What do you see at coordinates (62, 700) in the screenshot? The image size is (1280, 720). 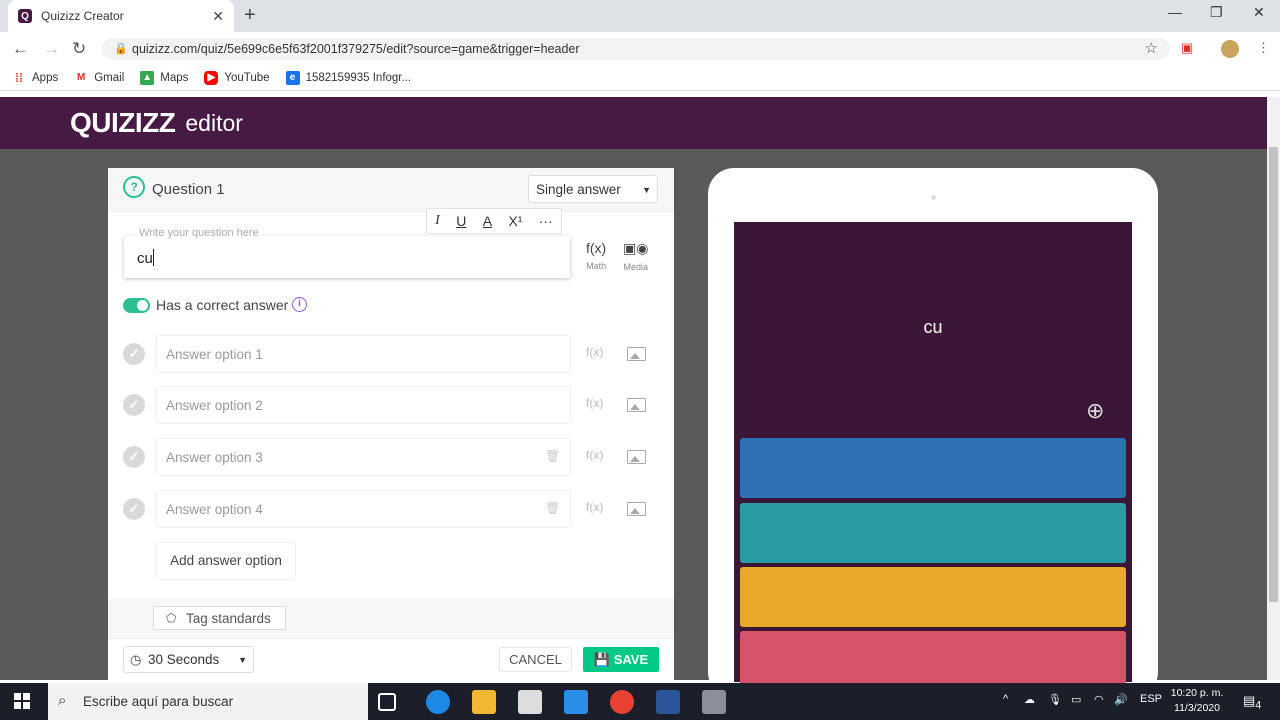 I see `search-icon: ⌕` at bounding box center [62, 700].